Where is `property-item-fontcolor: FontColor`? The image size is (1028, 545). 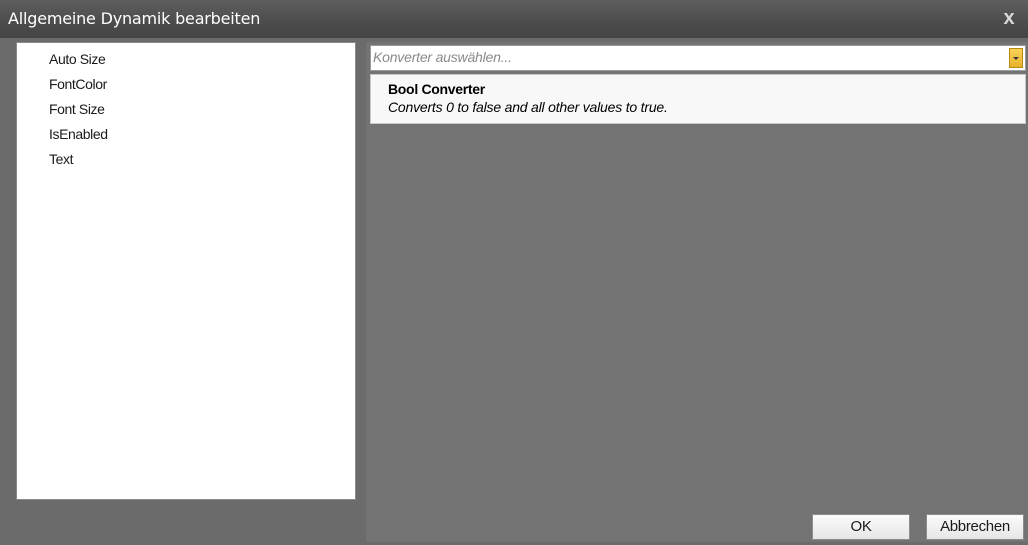
property-item-fontcolor: FontColor is located at coordinates (186, 86).